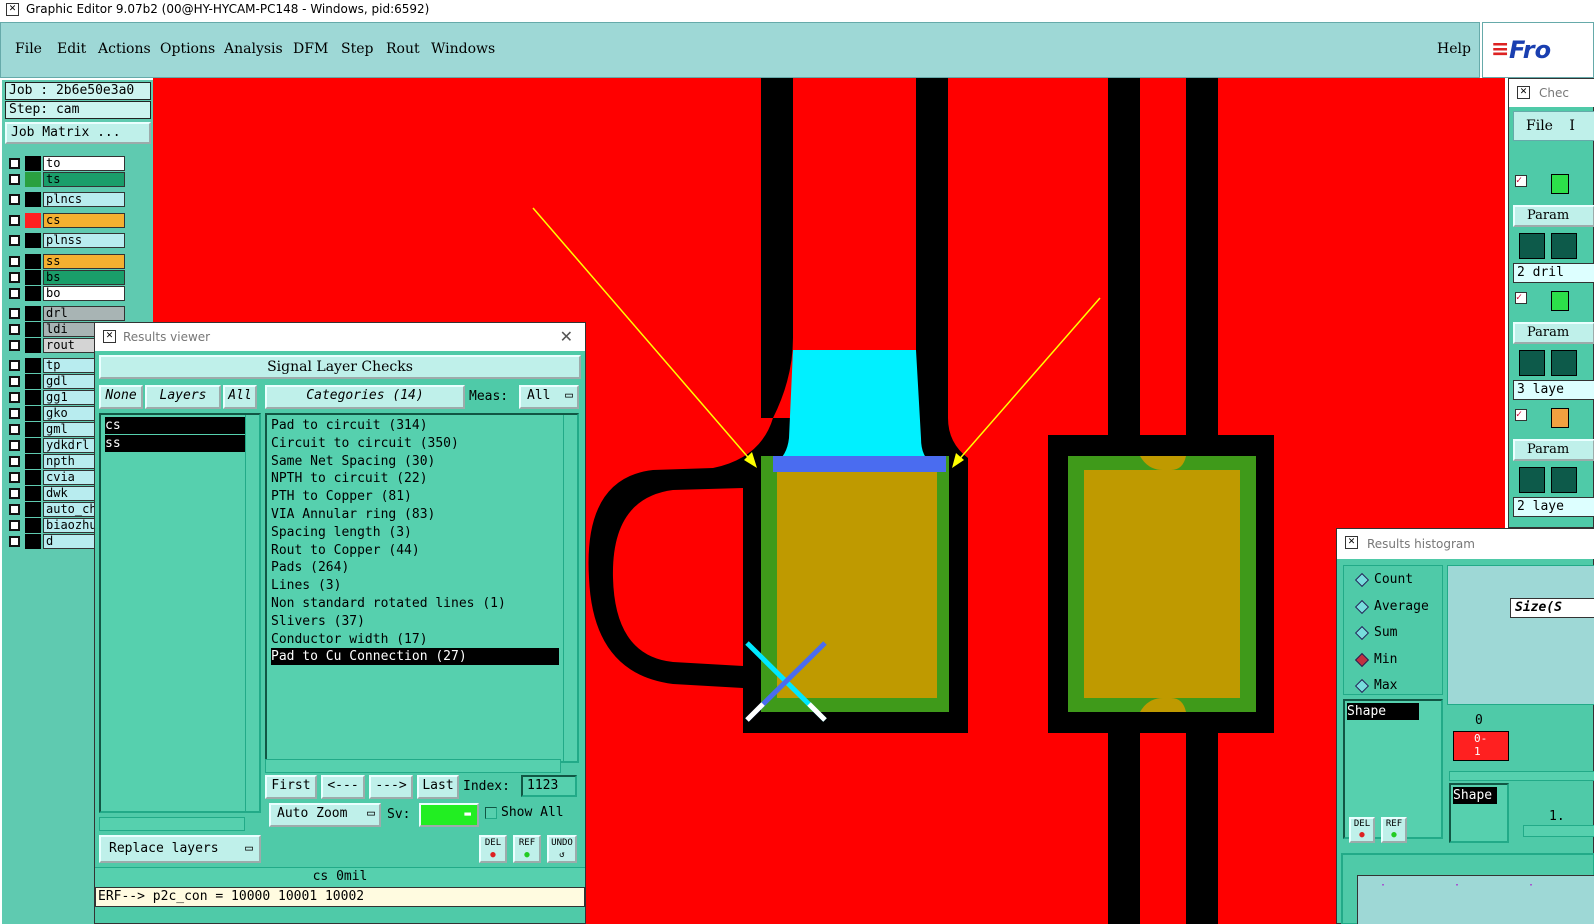 The image size is (1594, 924). Describe the element at coordinates (175, 443) in the screenshot. I see `list-item: ss` at that location.